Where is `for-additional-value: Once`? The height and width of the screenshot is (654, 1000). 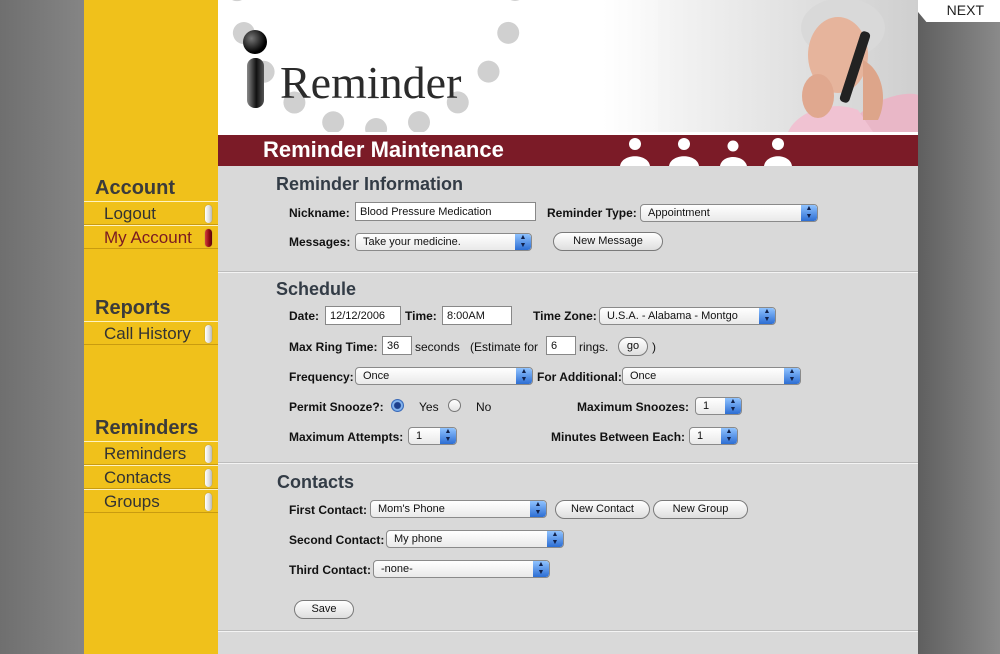 for-additional-value: Once is located at coordinates (643, 376).